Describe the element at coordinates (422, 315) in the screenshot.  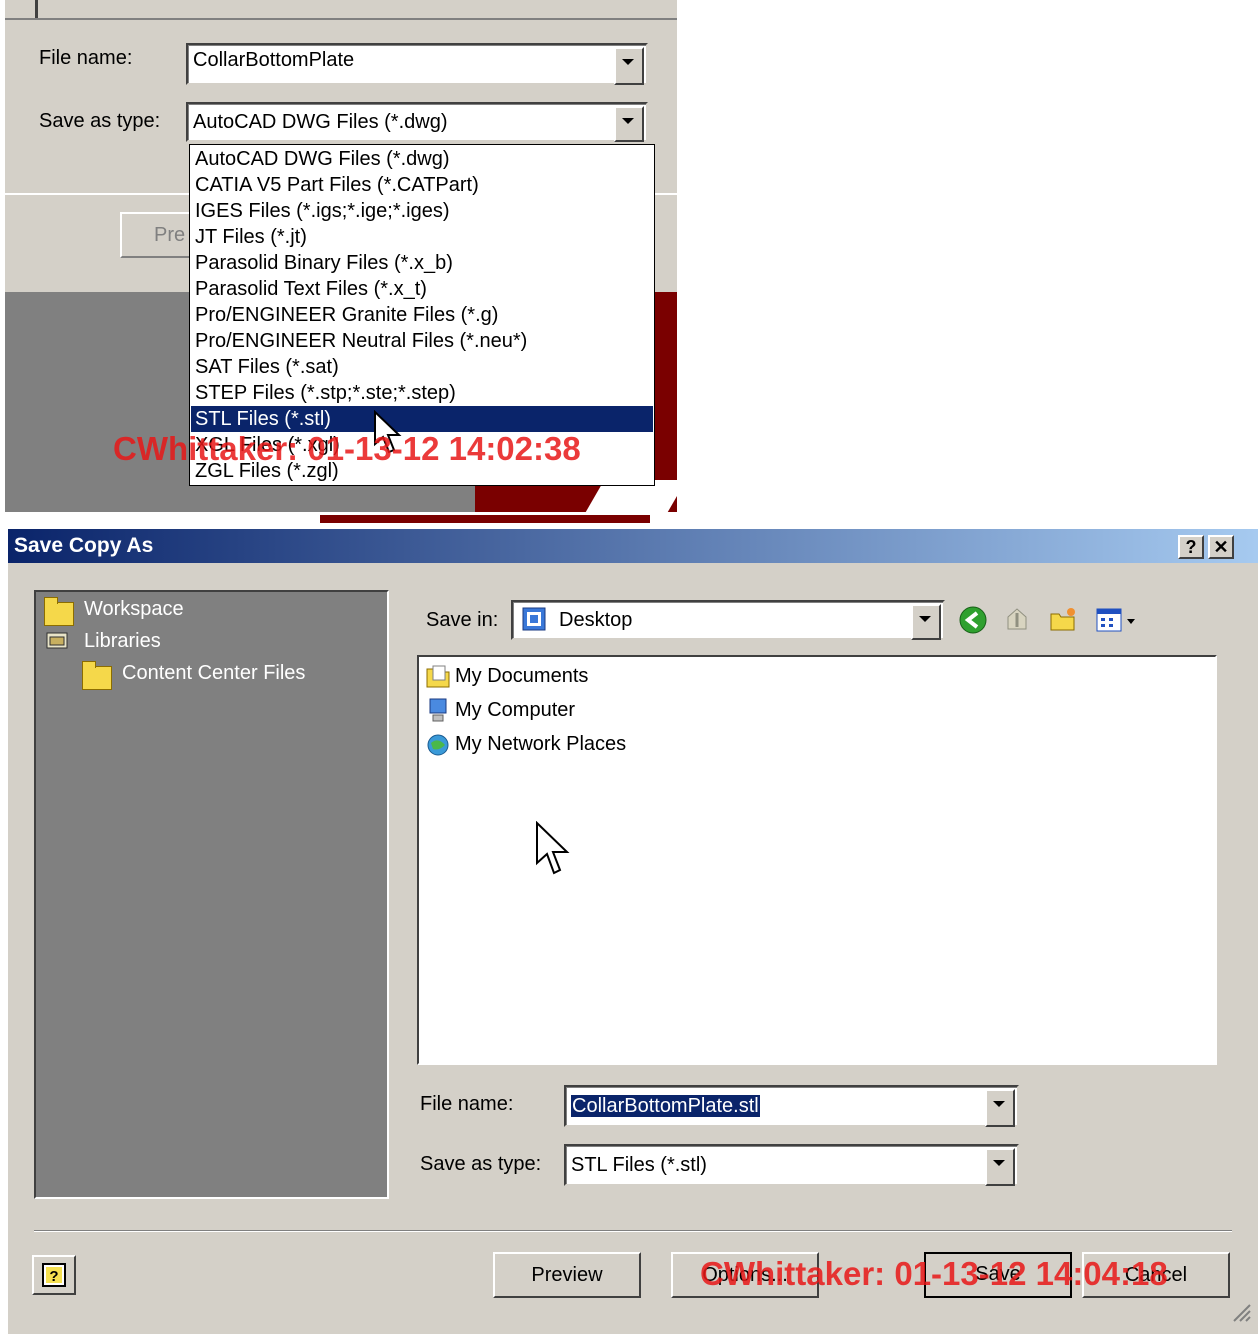
I see `dropdown-option: Pro/ENGINEER Granite Files (*.g)` at that location.